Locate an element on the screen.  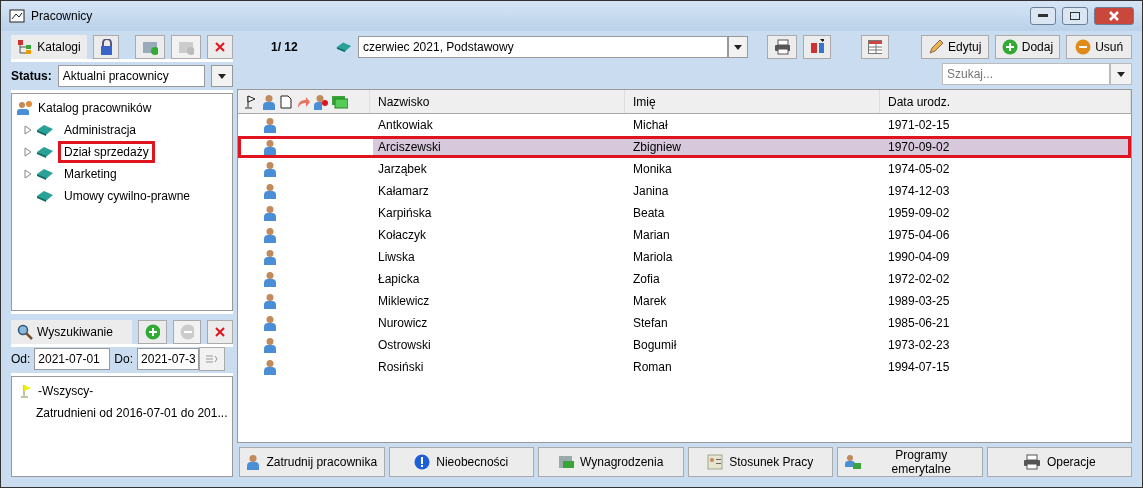
function-button: Operacje is located at coordinates (1059, 462).